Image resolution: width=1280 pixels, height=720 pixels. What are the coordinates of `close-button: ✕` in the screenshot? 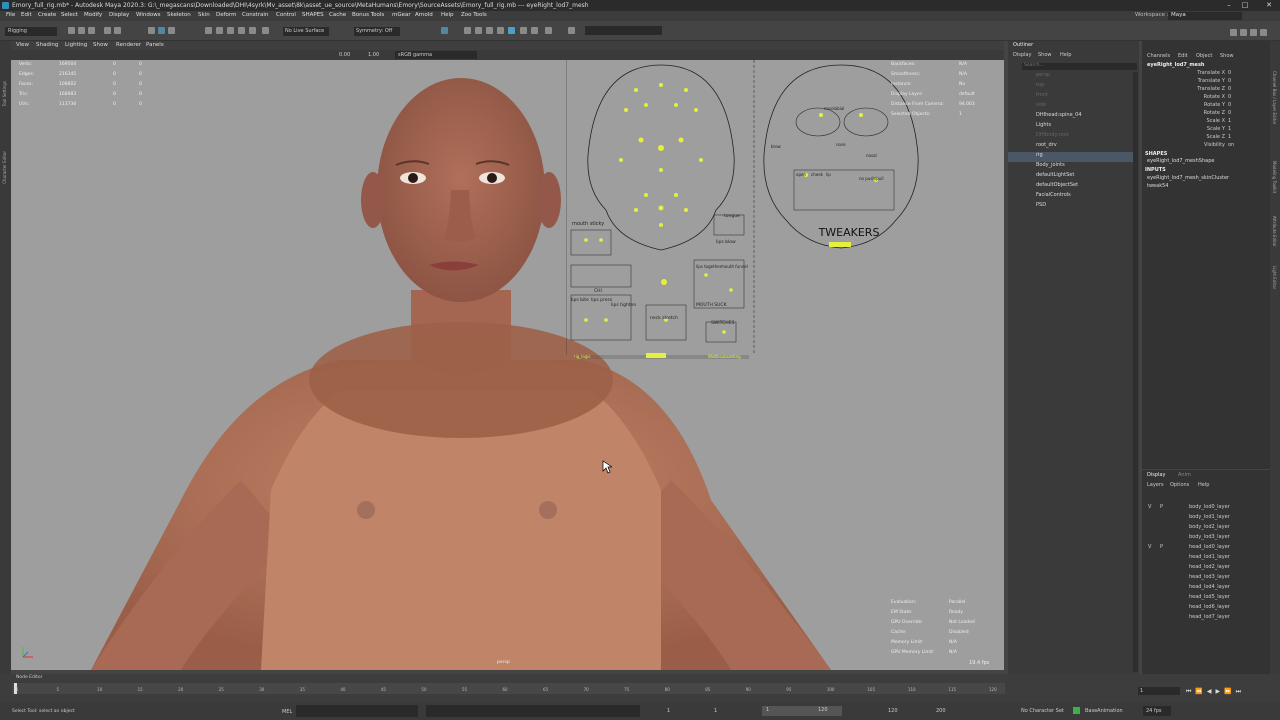 It's located at (1269, 5).